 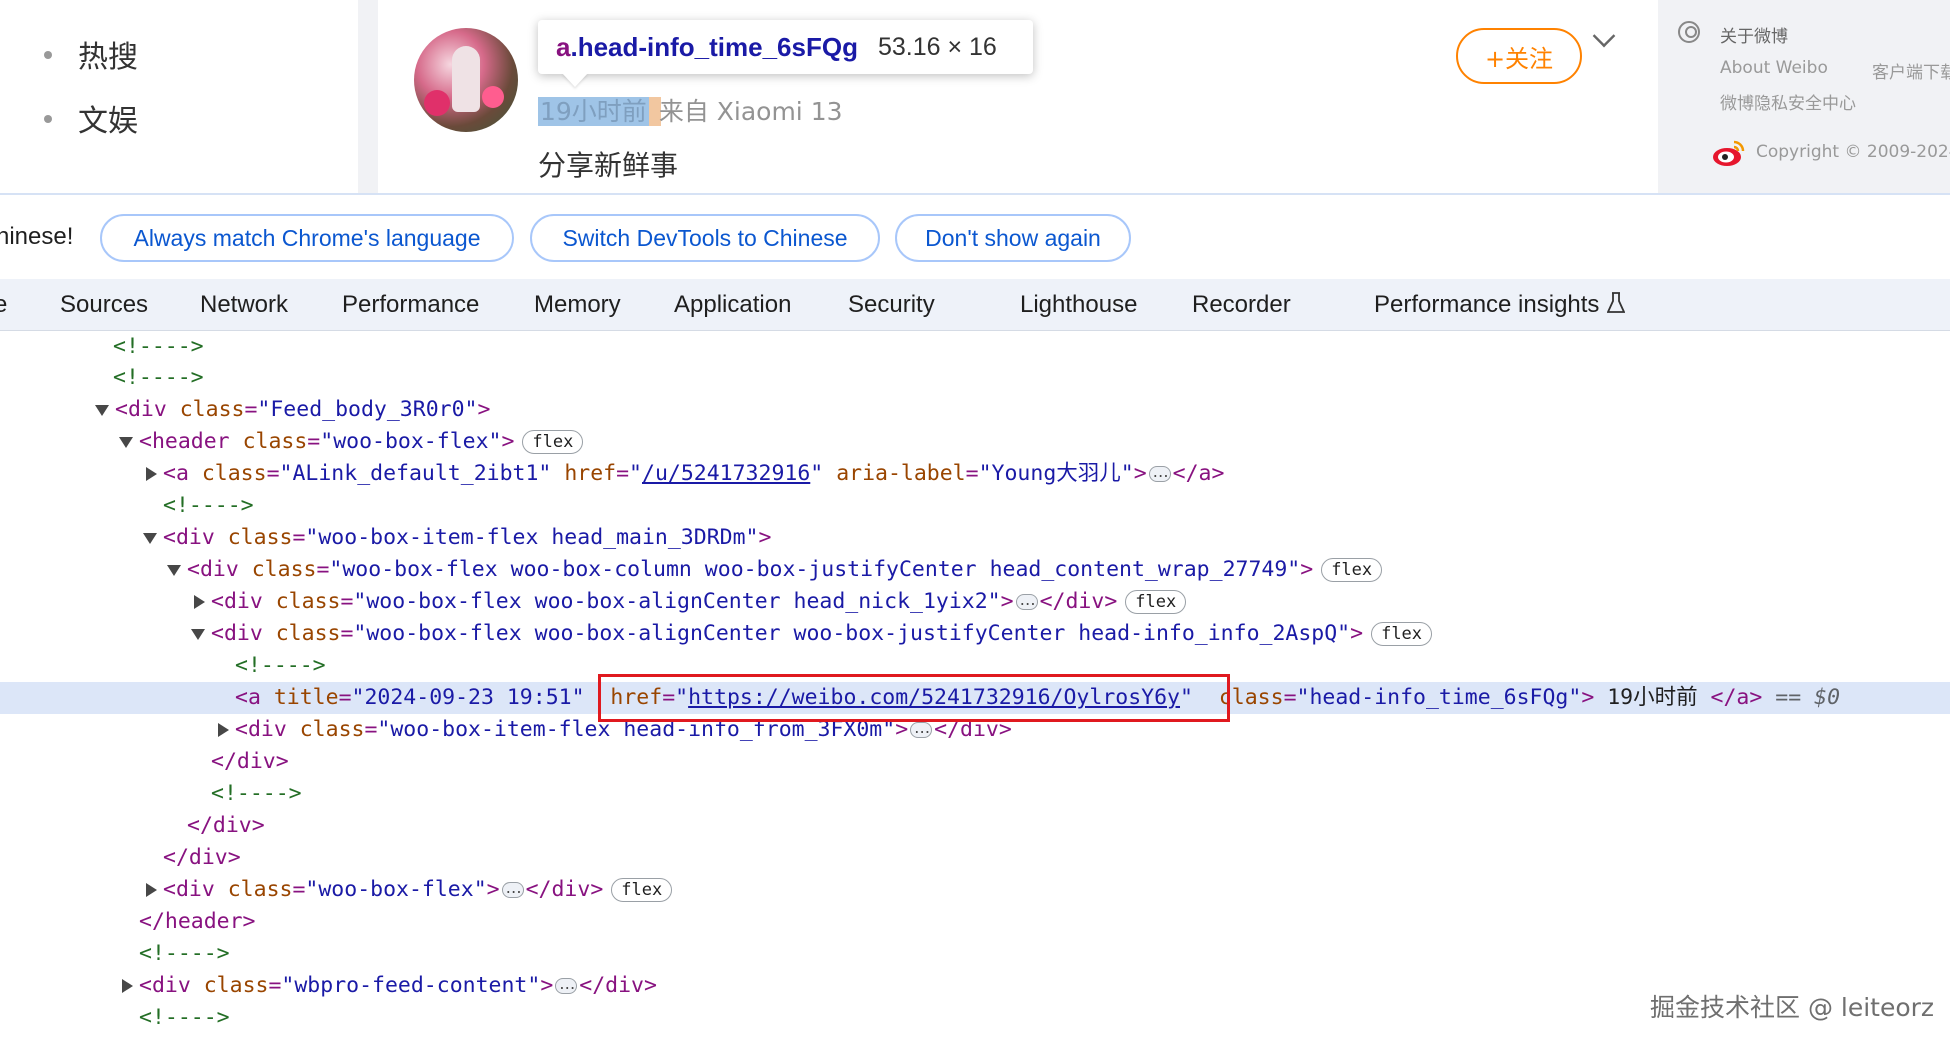 What do you see at coordinates (1792, 1007) in the screenshot?
I see `watermark-text: 掘金技术社区 @ leiteorz` at bounding box center [1792, 1007].